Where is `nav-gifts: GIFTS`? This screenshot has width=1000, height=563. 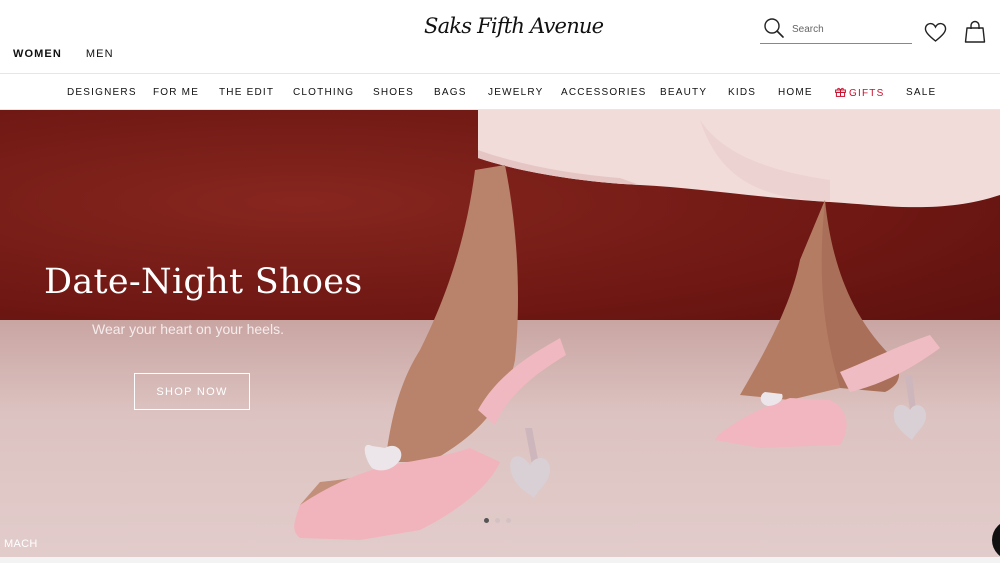
nav-gifts: GIFTS is located at coordinates (859, 93).